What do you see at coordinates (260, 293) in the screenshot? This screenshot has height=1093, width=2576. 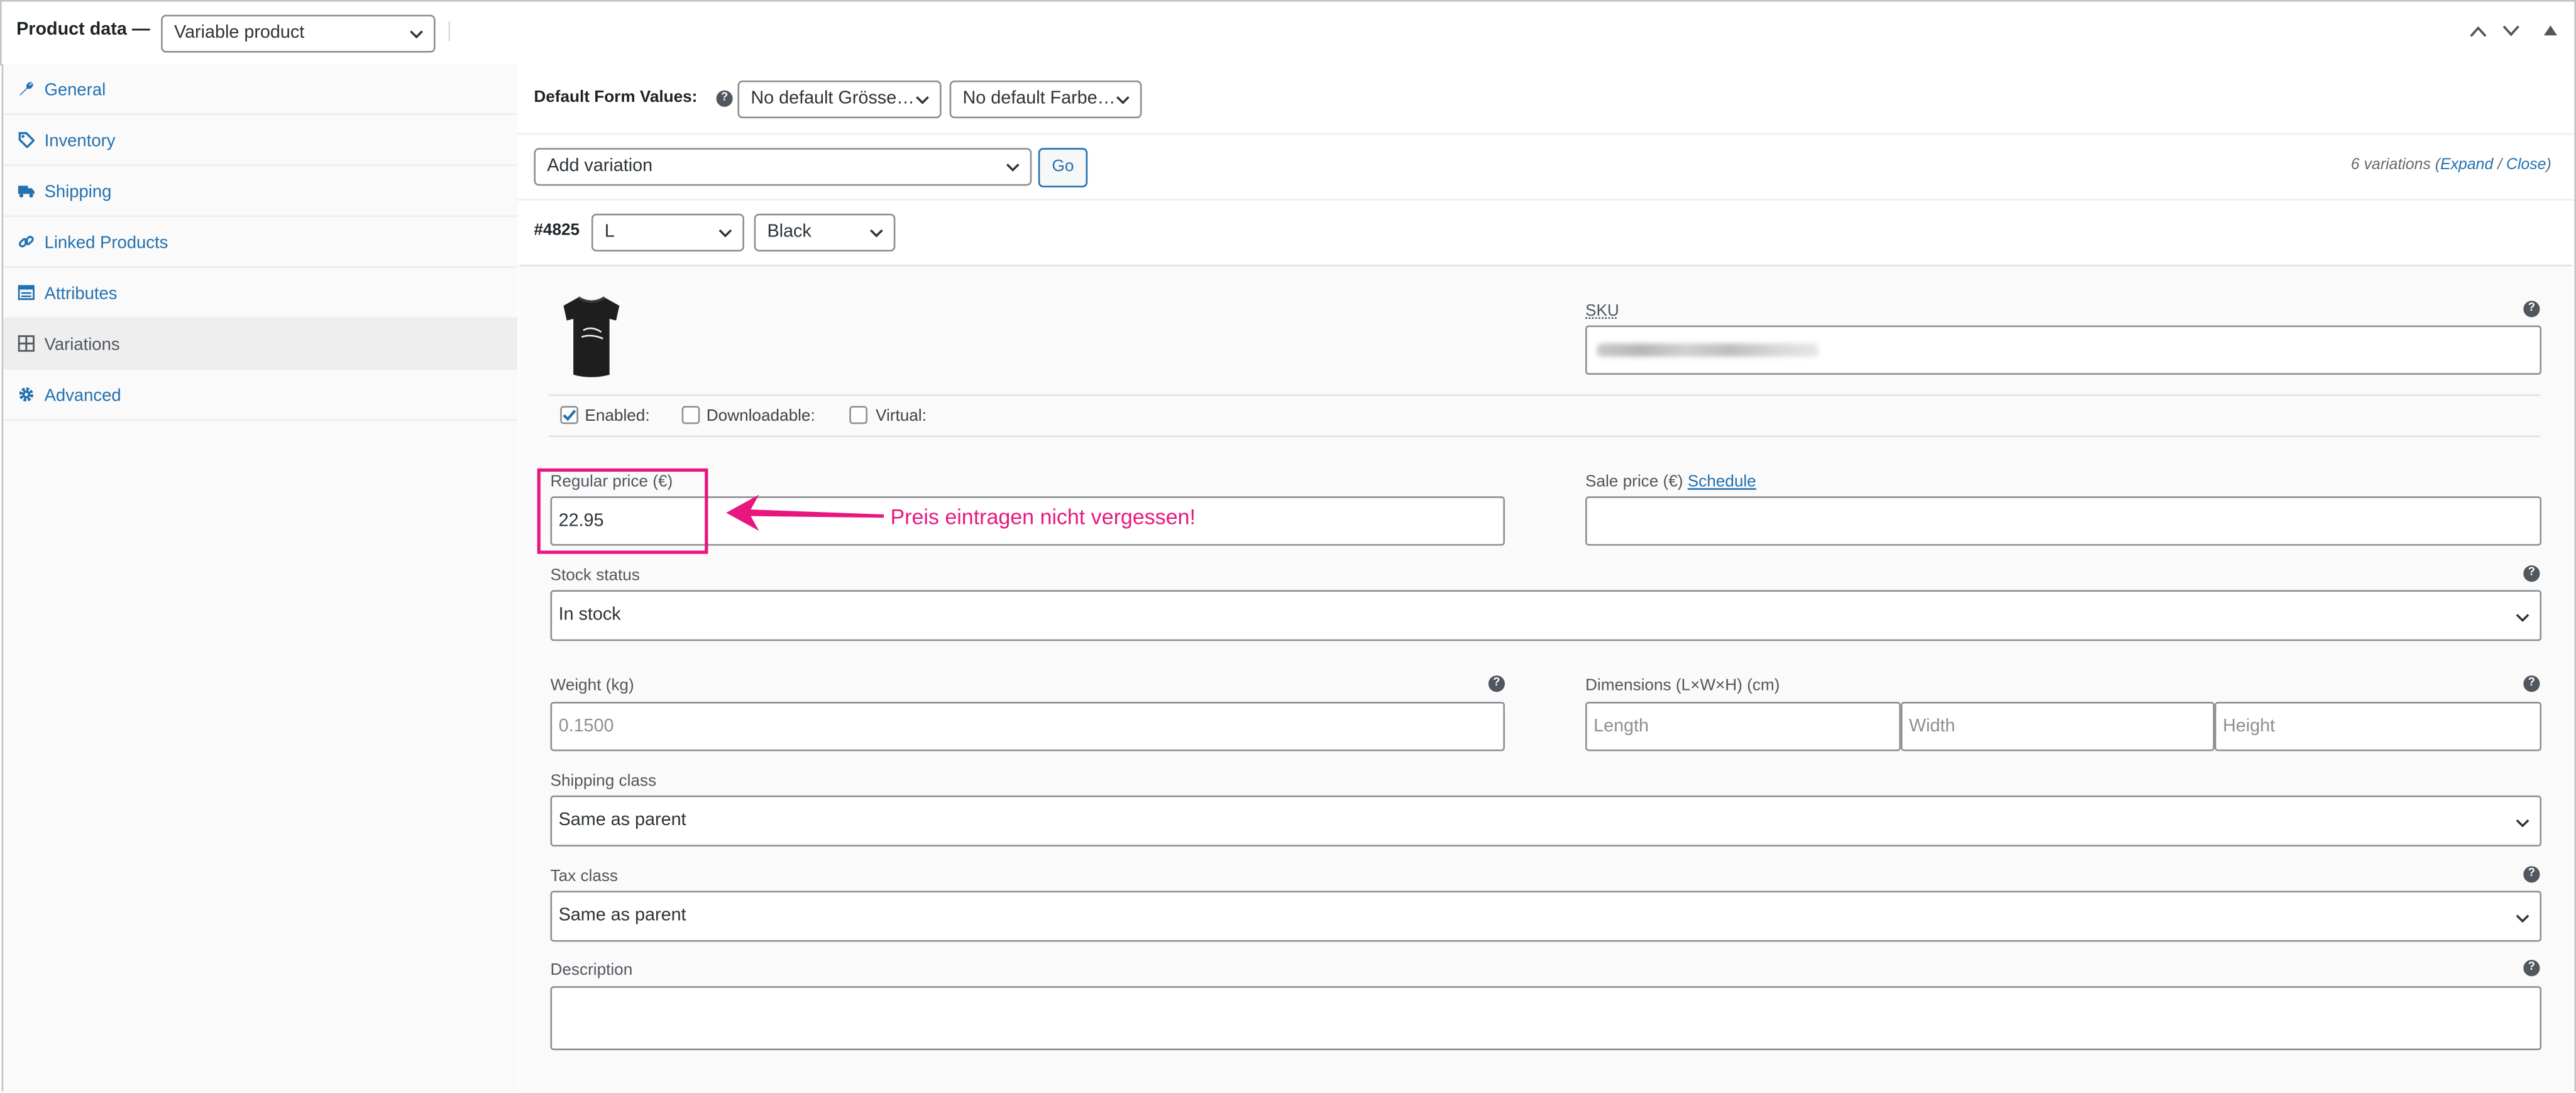 I see `tab-attributes: Attributes` at bounding box center [260, 293].